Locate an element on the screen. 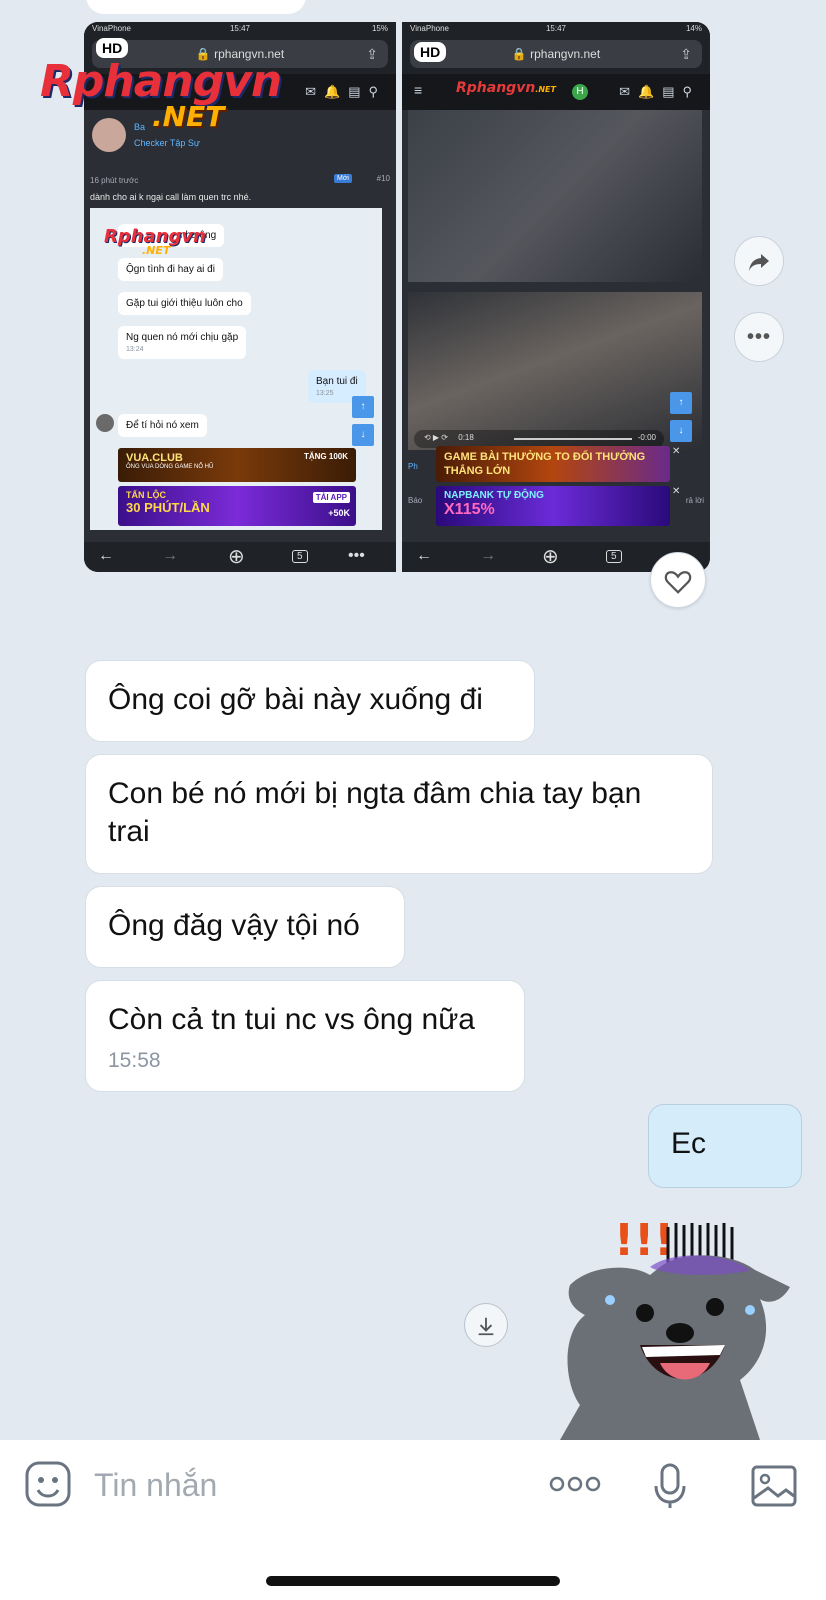  gallery-icon is located at coordinates (774, 1488).